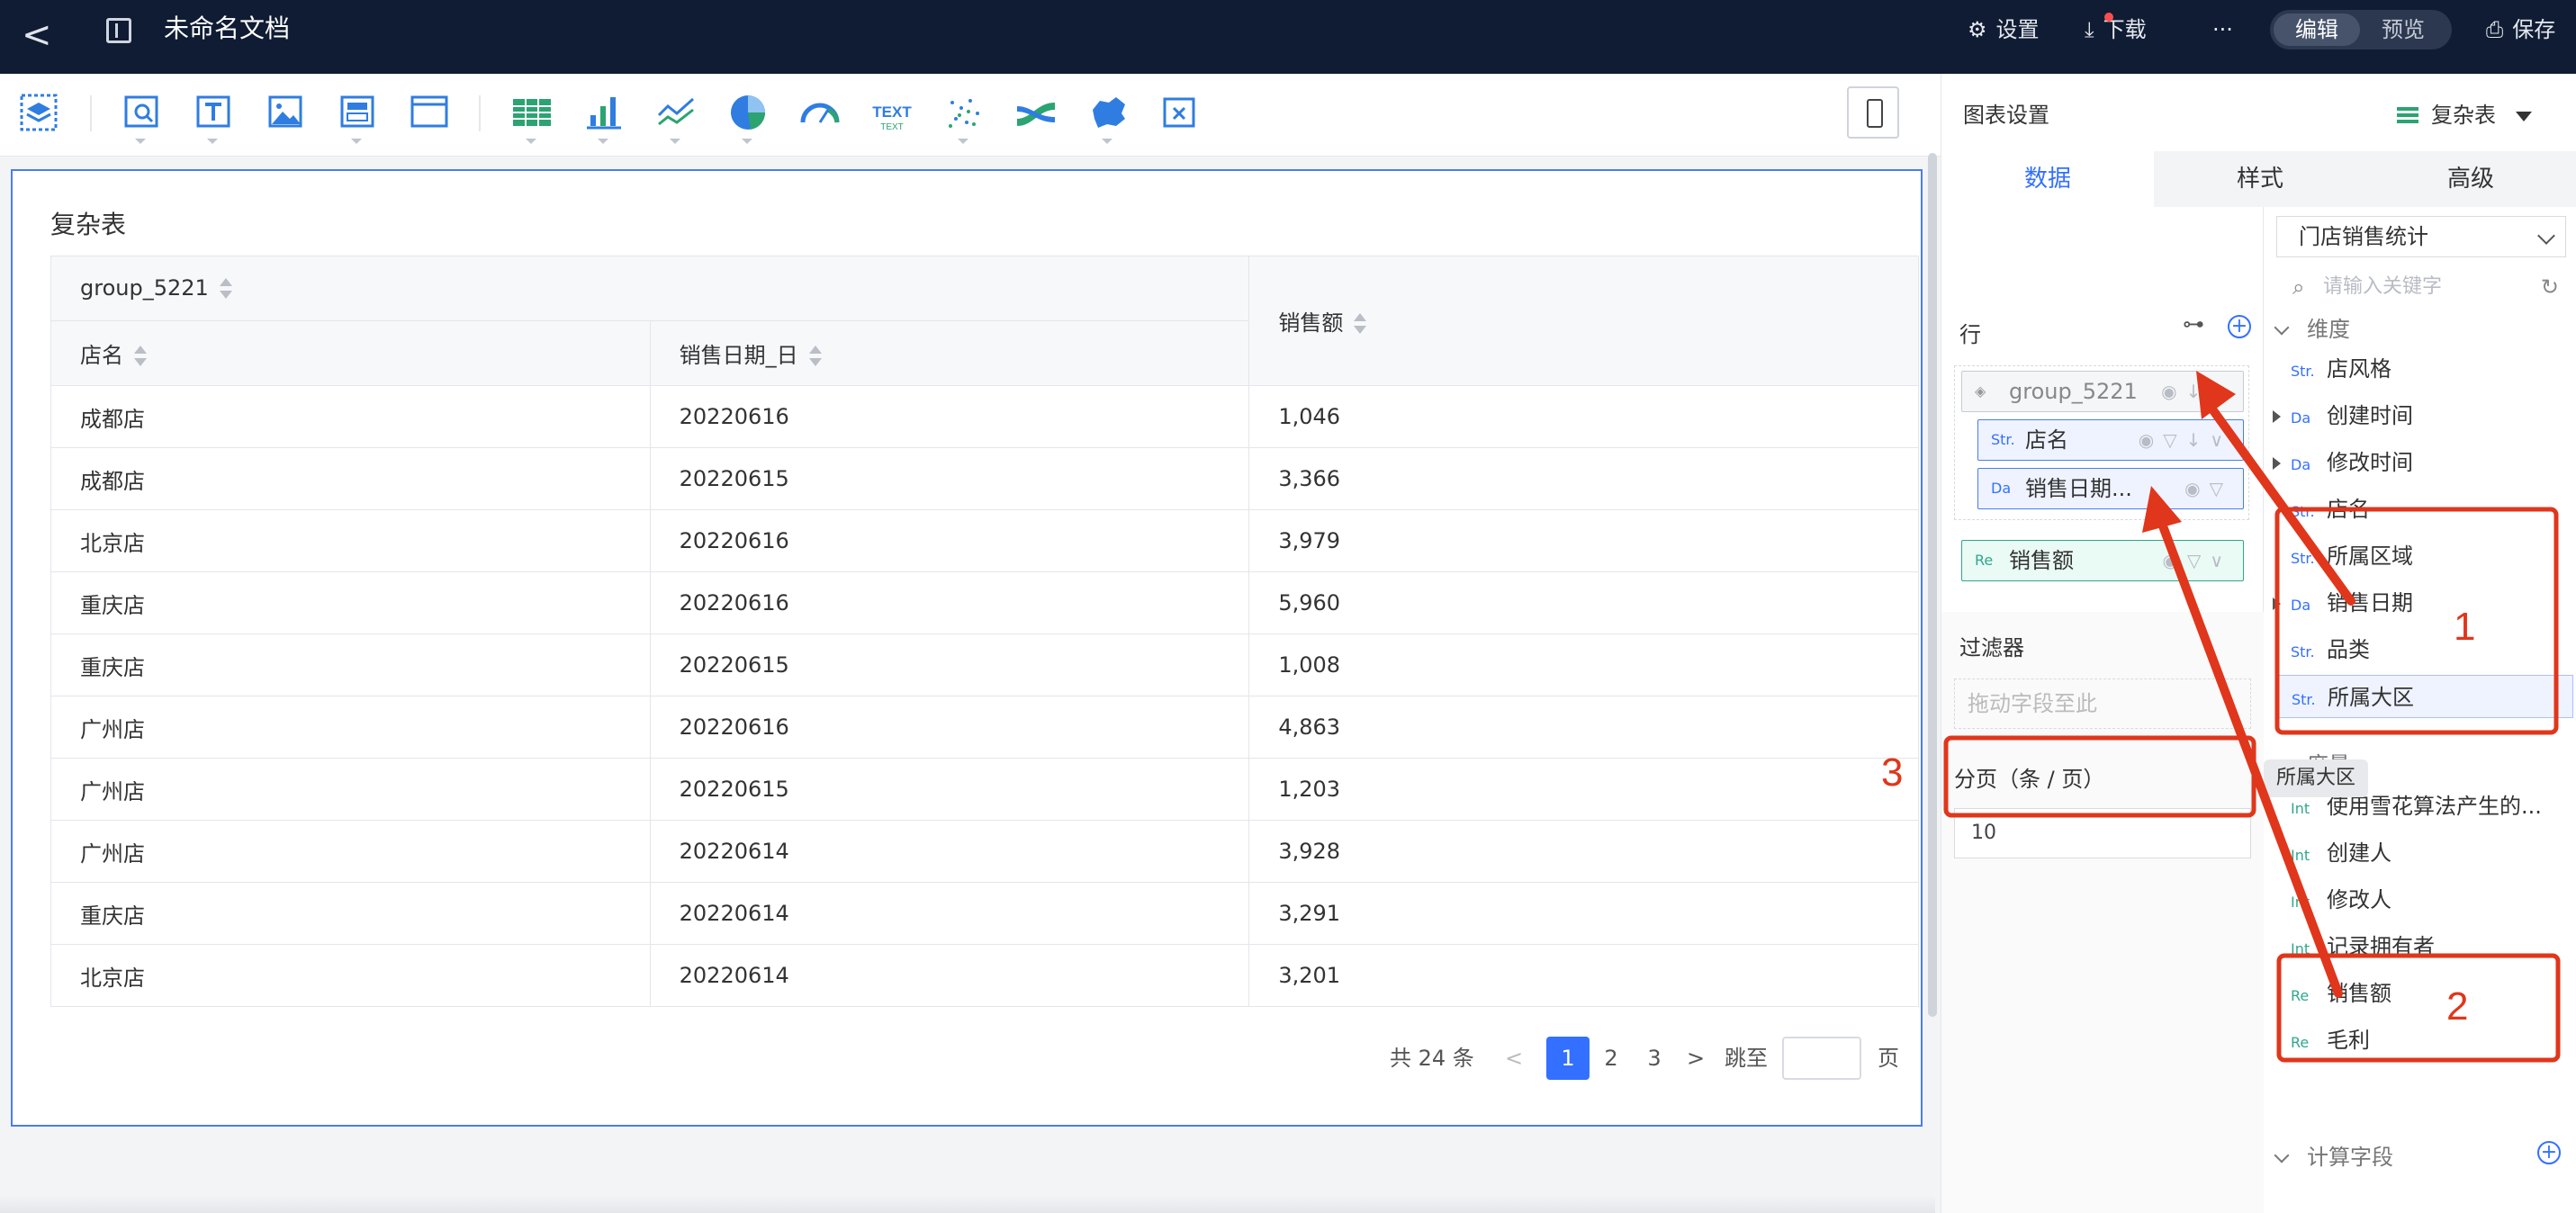  Describe the element at coordinates (1873, 113) in the screenshot. I see `mobile-preview-button` at that location.